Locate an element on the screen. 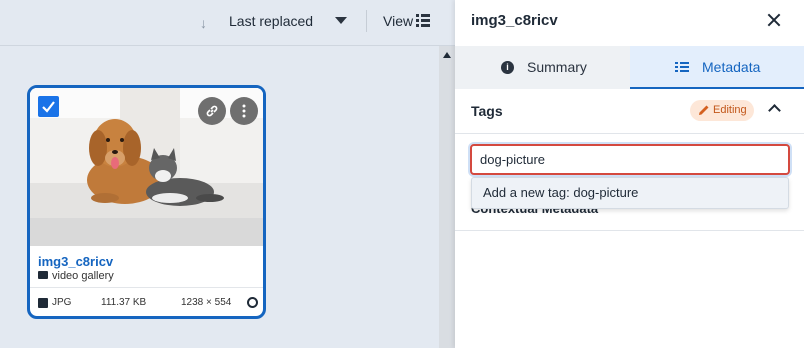 Image resolution: width=804 pixels, height=348 pixels. image-dimensions: 1238 × 554 is located at coordinates (206, 302).